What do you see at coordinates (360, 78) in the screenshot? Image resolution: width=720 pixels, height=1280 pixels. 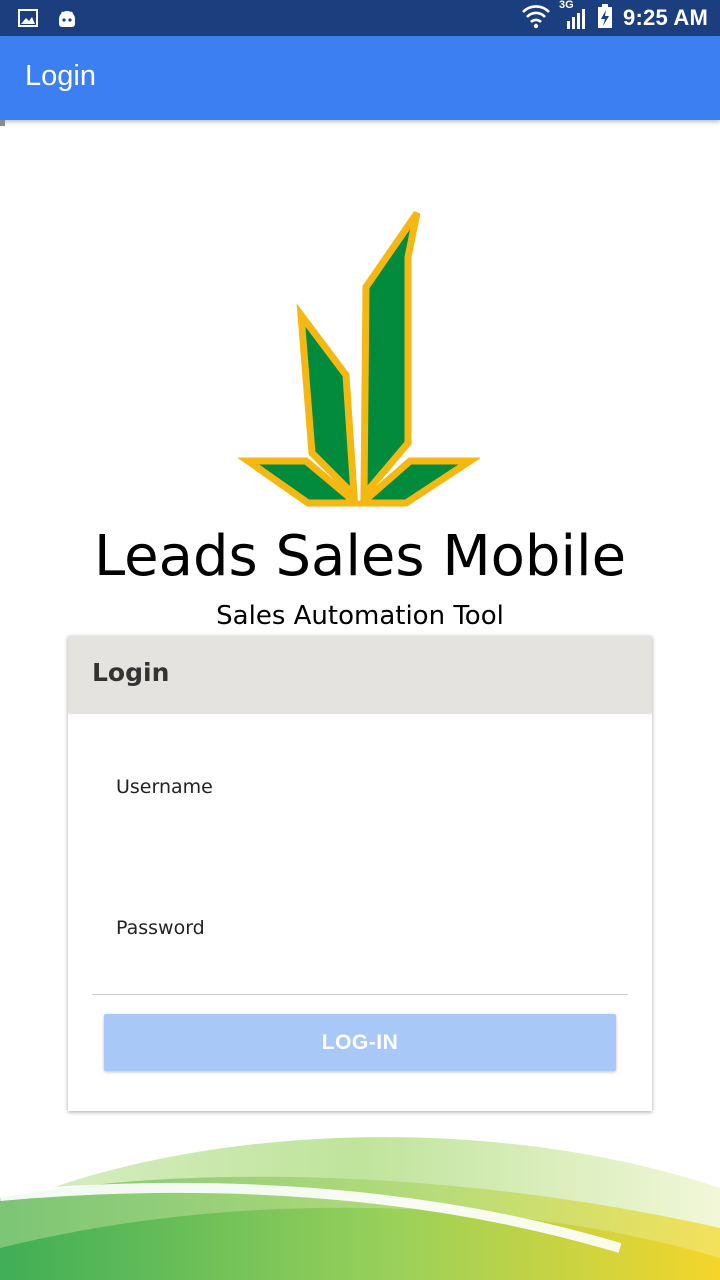 I see `app-bar: Login` at bounding box center [360, 78].